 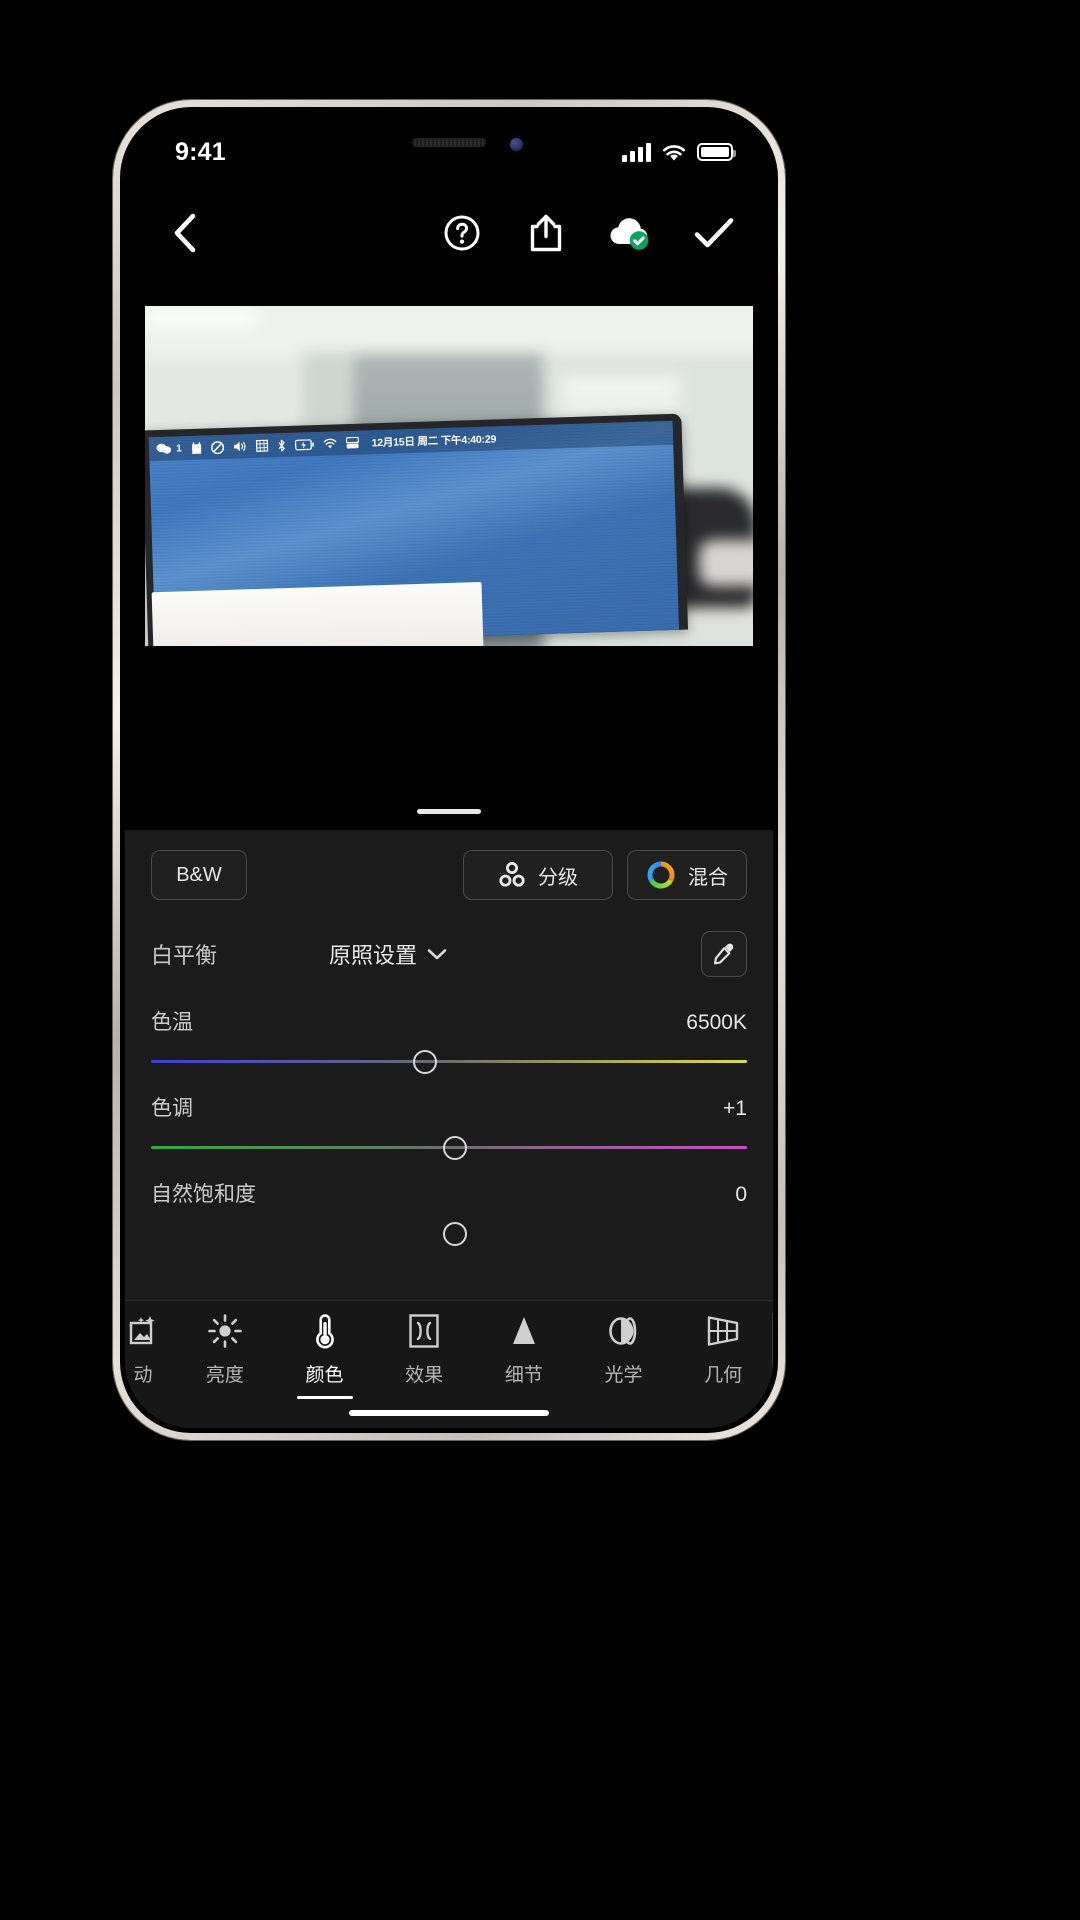 What do you see at coordinates (687, 875) in the screenshot?
I see `mixing-button: 混合` at bounding box center [687, 875].